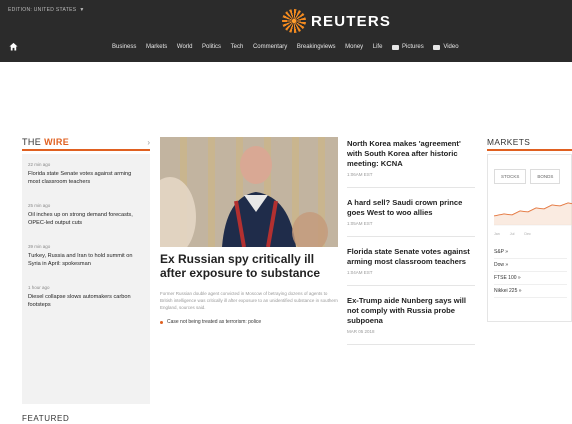 Image resolution: width=572 pixels, height=424 pixels. I want to click on nav-label: Life, so click(377, 47).